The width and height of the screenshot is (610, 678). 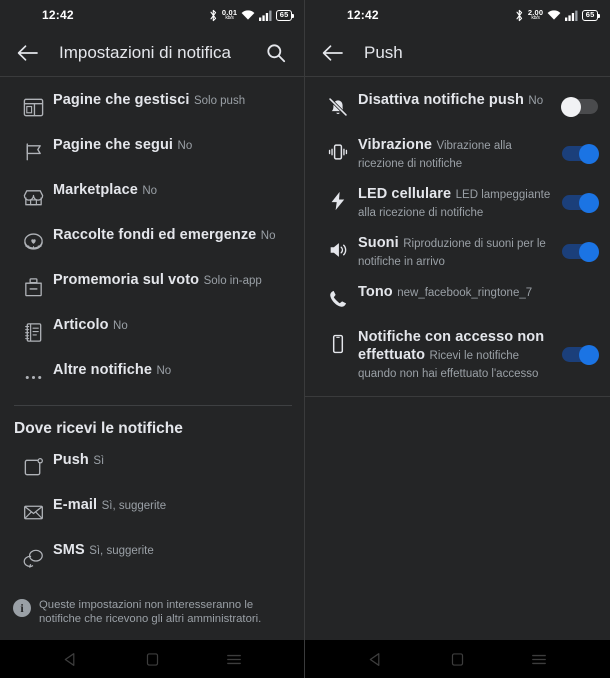 What do you see at coordinates (33, 466) in the screenshot?
I see `push-notification-icon` at bounding box center [33, 466].